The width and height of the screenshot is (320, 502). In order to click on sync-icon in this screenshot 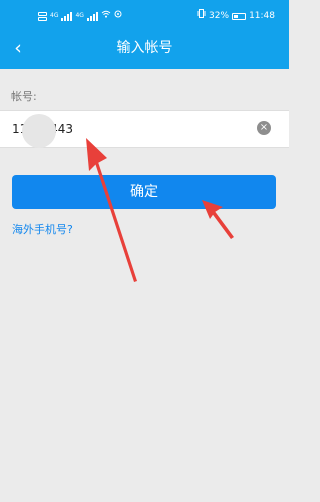, I will do `click(118, 16)`.